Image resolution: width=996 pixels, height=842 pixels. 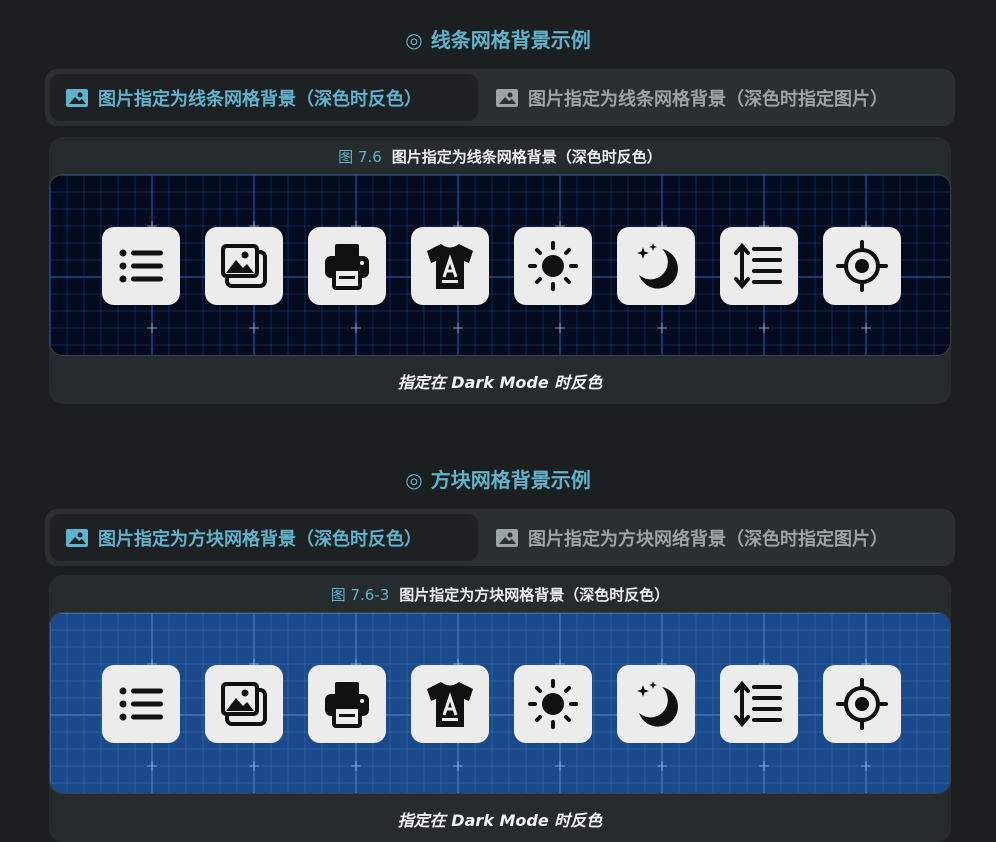 I want to click on tab-label: 图片指定为方块网格背景（深色时反色）, so click(x=260, y=539).